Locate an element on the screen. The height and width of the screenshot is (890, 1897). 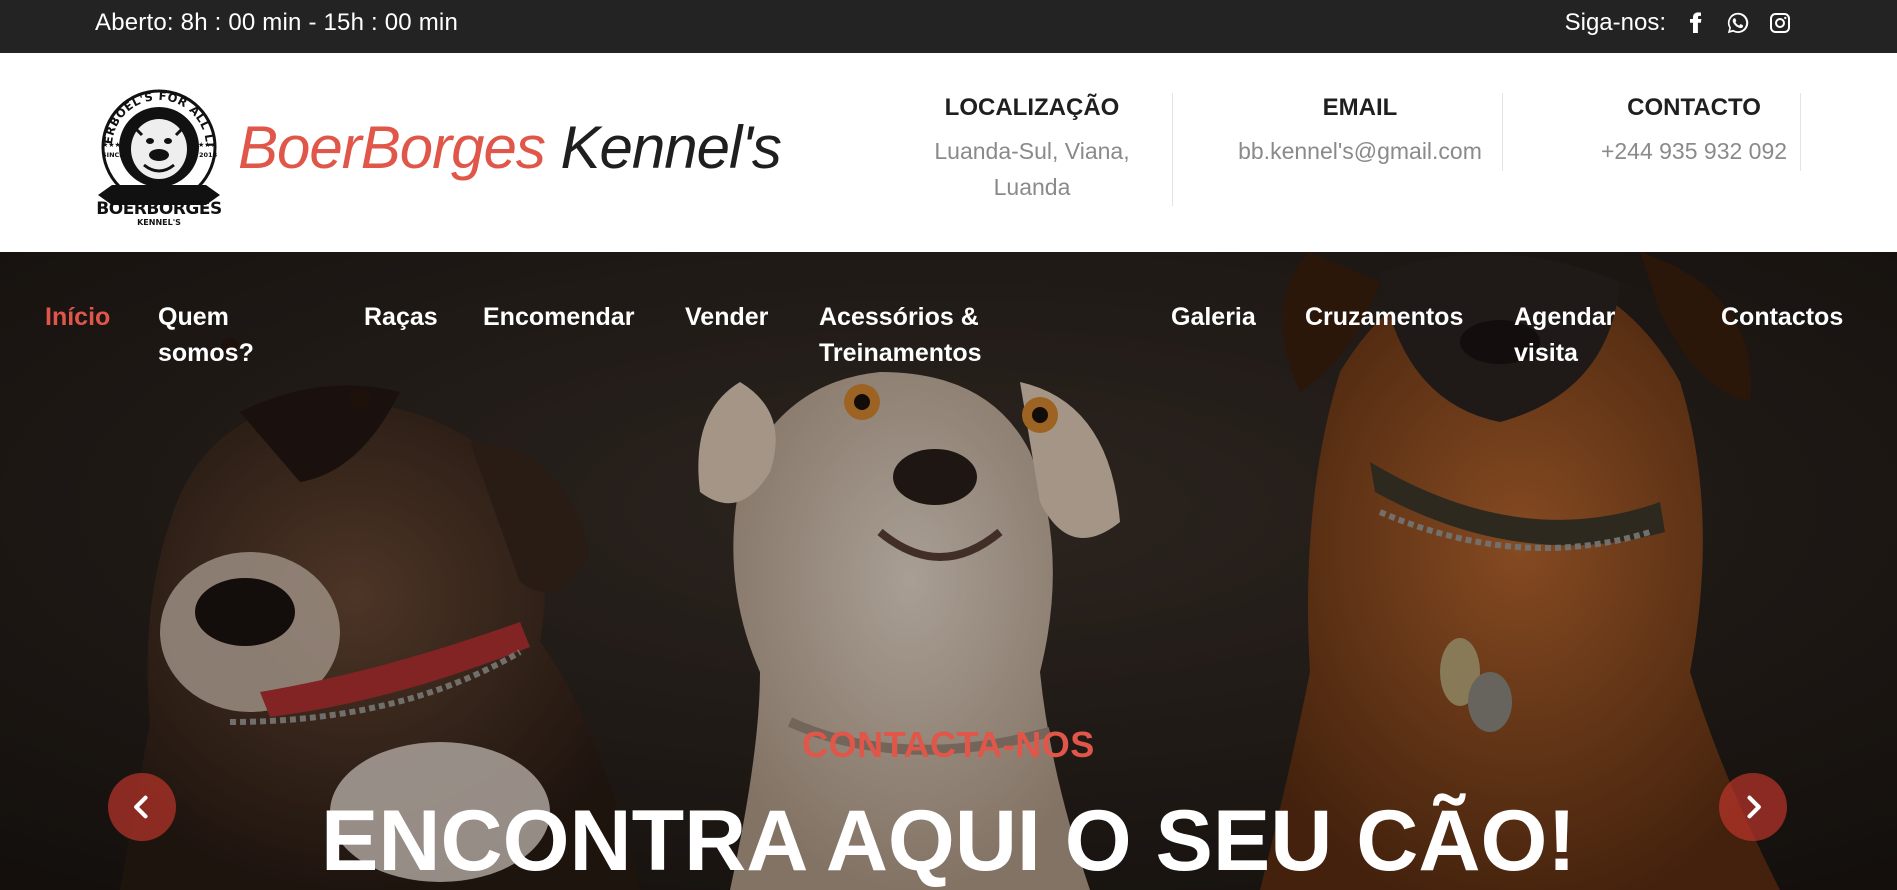
location-value: Luanda-Sul, Viana, Luanda is located at coordinates (1032, 169).